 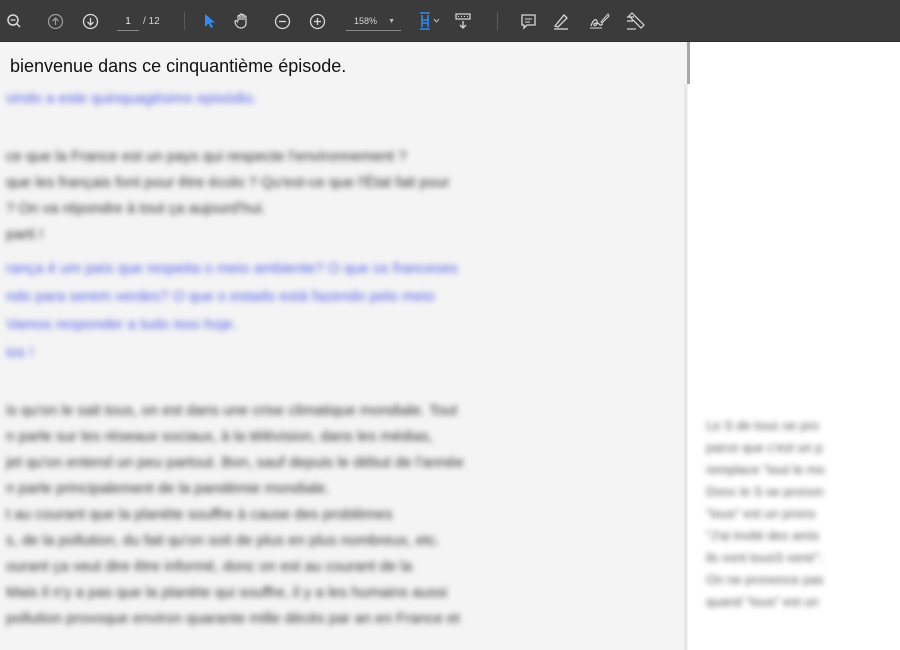 What do you see at coordinates (765, 557) in the screenshot?
I see `text-line: ils vont tousS venir".` at bounding box center [765, 557].